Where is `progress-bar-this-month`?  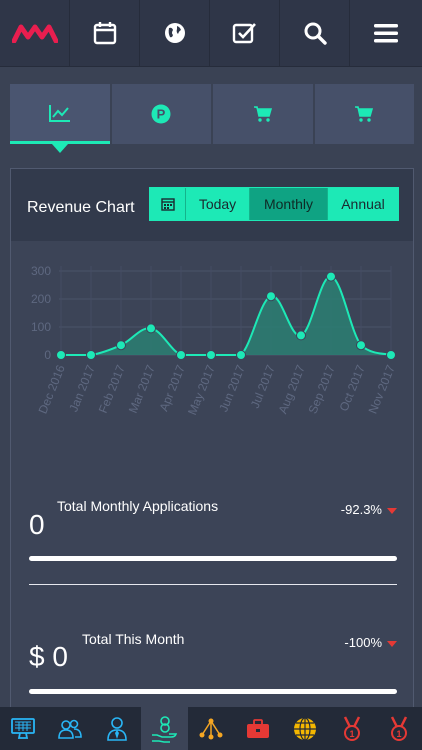 progress-bar-this-month is located at coordinates (213, 691).